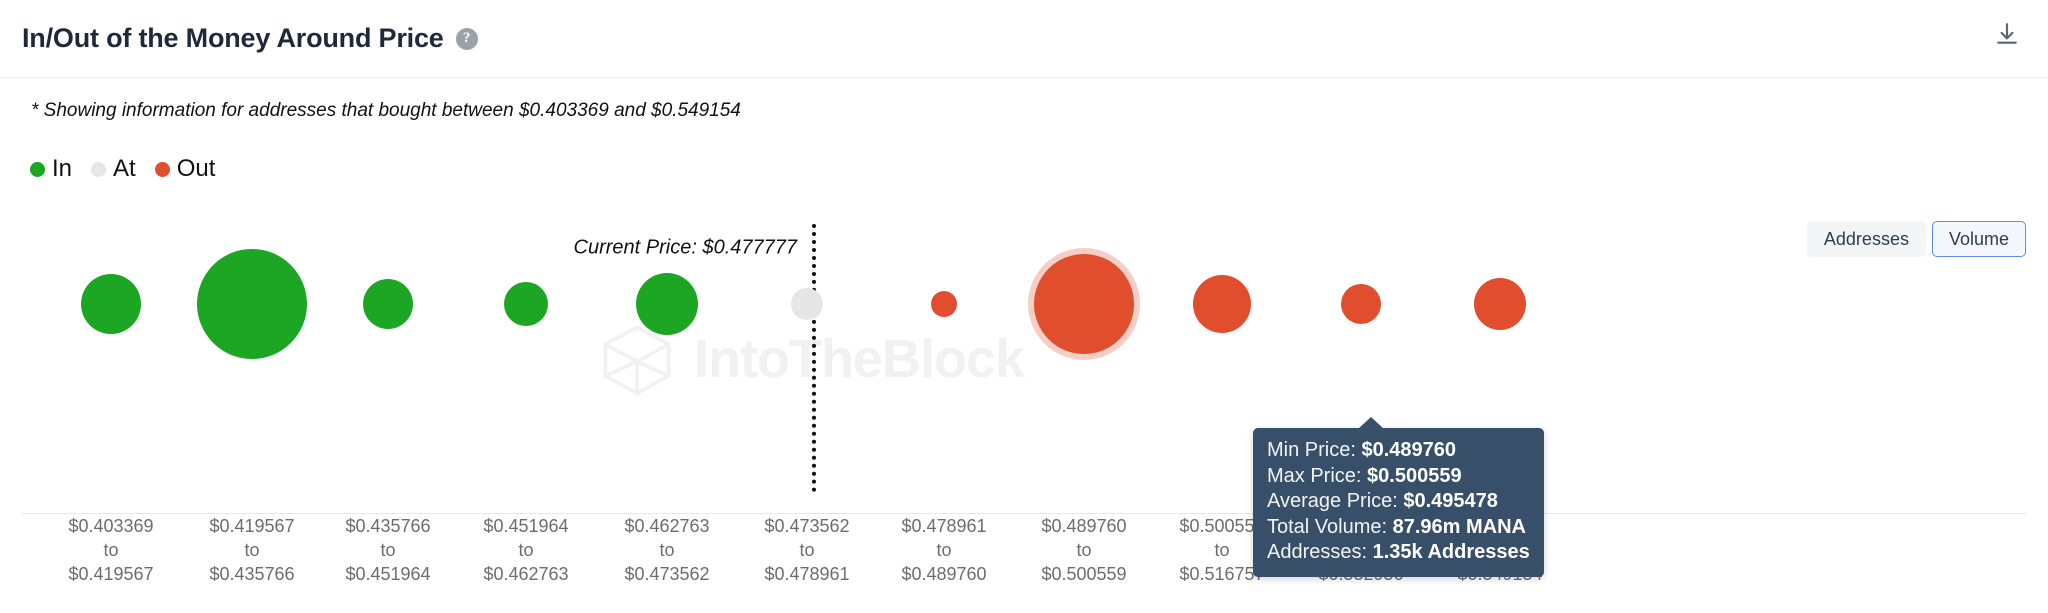  What do you see at coordinates (252, 526) in the screenshot?
I see `x-tick-min: $0.419567` at bounding box center [252, 526].